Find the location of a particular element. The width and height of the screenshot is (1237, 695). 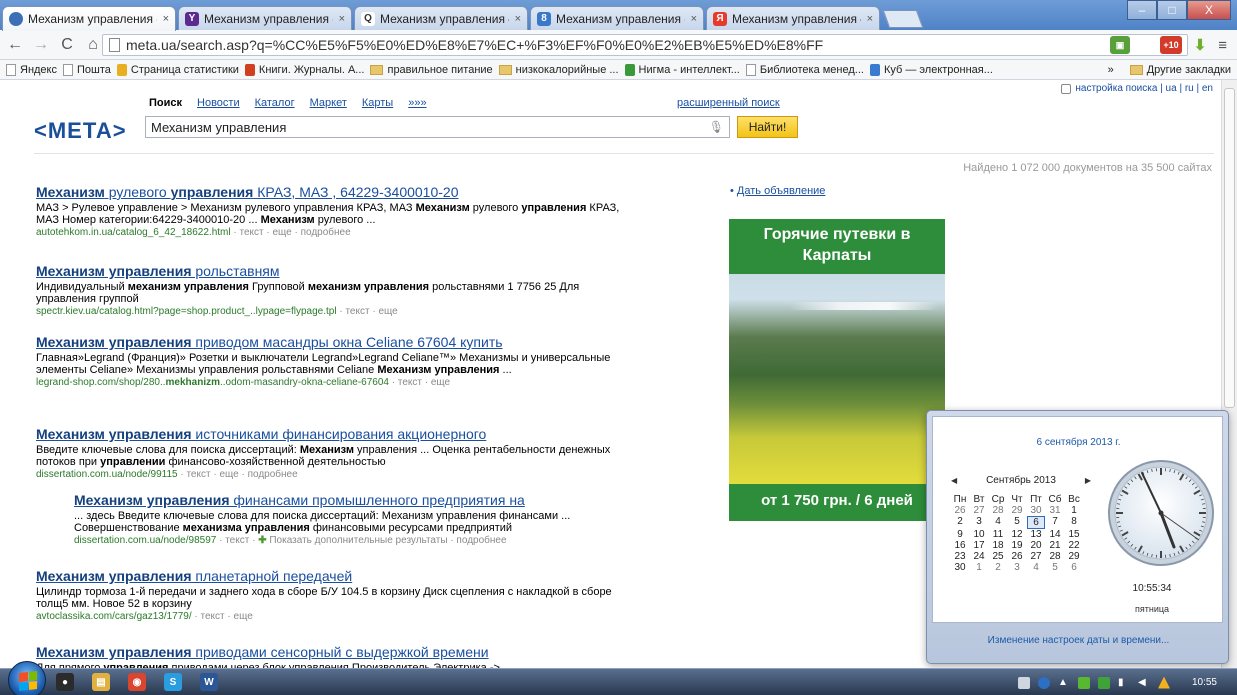

keyboard-icon is located at coordinates (1023, 682).